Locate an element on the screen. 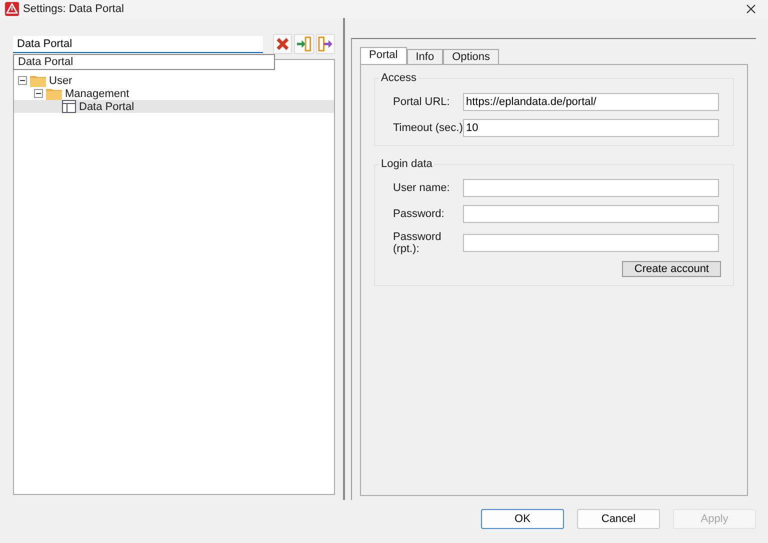 This screenshot has height=543, width=768. tab: Portal is located at coordinates (383, 55).